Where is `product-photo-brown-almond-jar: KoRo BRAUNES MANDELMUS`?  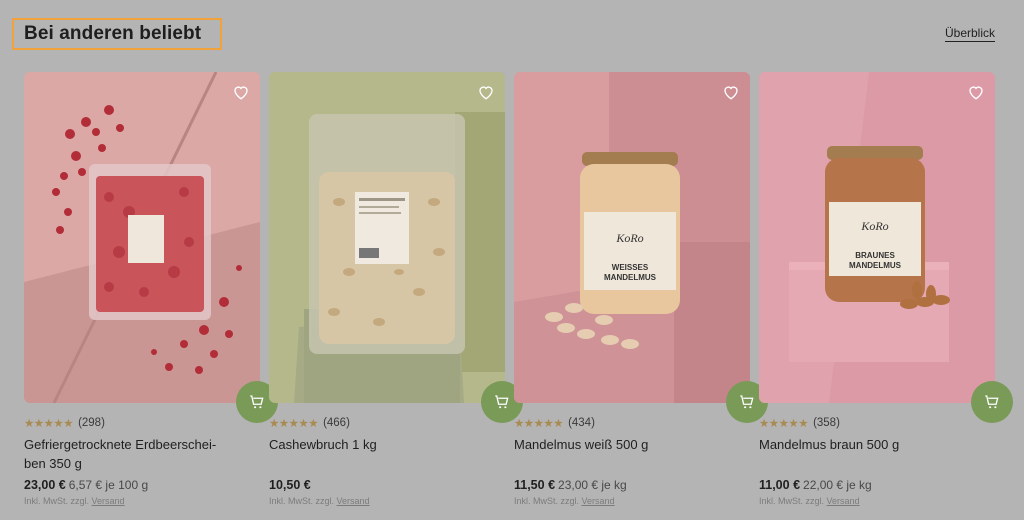
product-photo-brown-almond-jar: KoRo BRAUNES MANDELMUS is located at coordinates (877, 237).